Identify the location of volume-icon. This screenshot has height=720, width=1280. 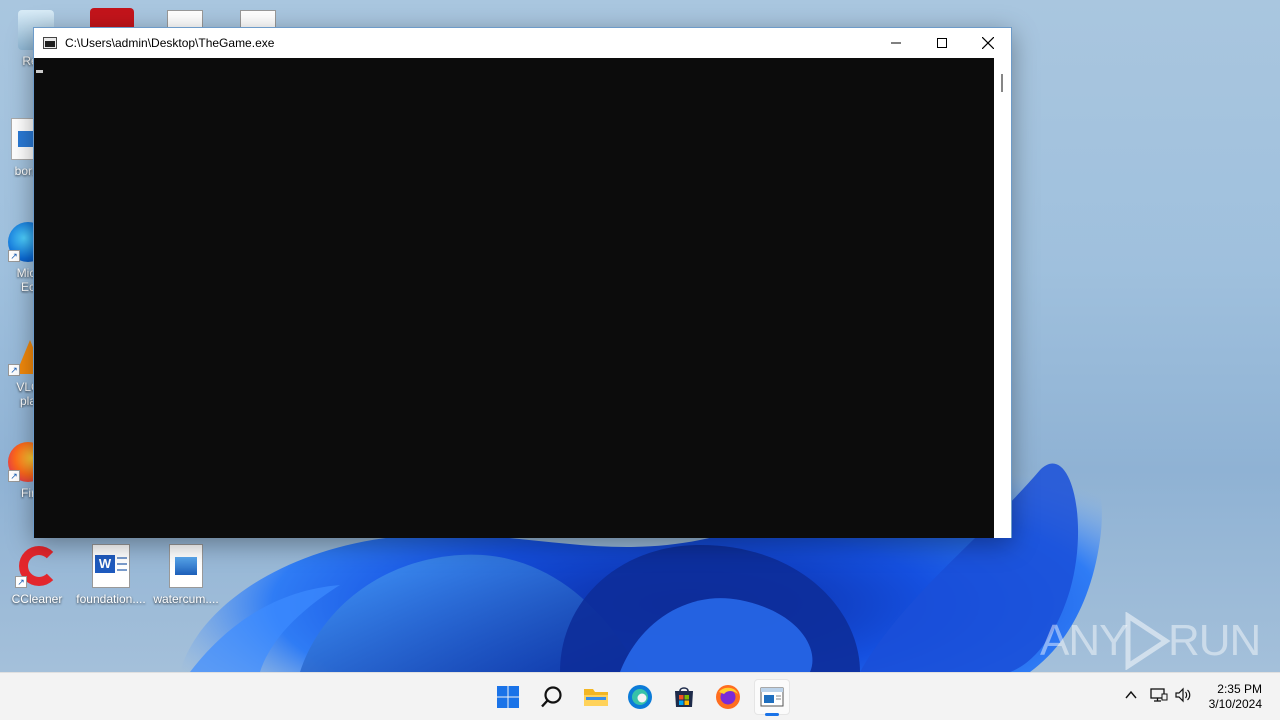
(1183, 695).